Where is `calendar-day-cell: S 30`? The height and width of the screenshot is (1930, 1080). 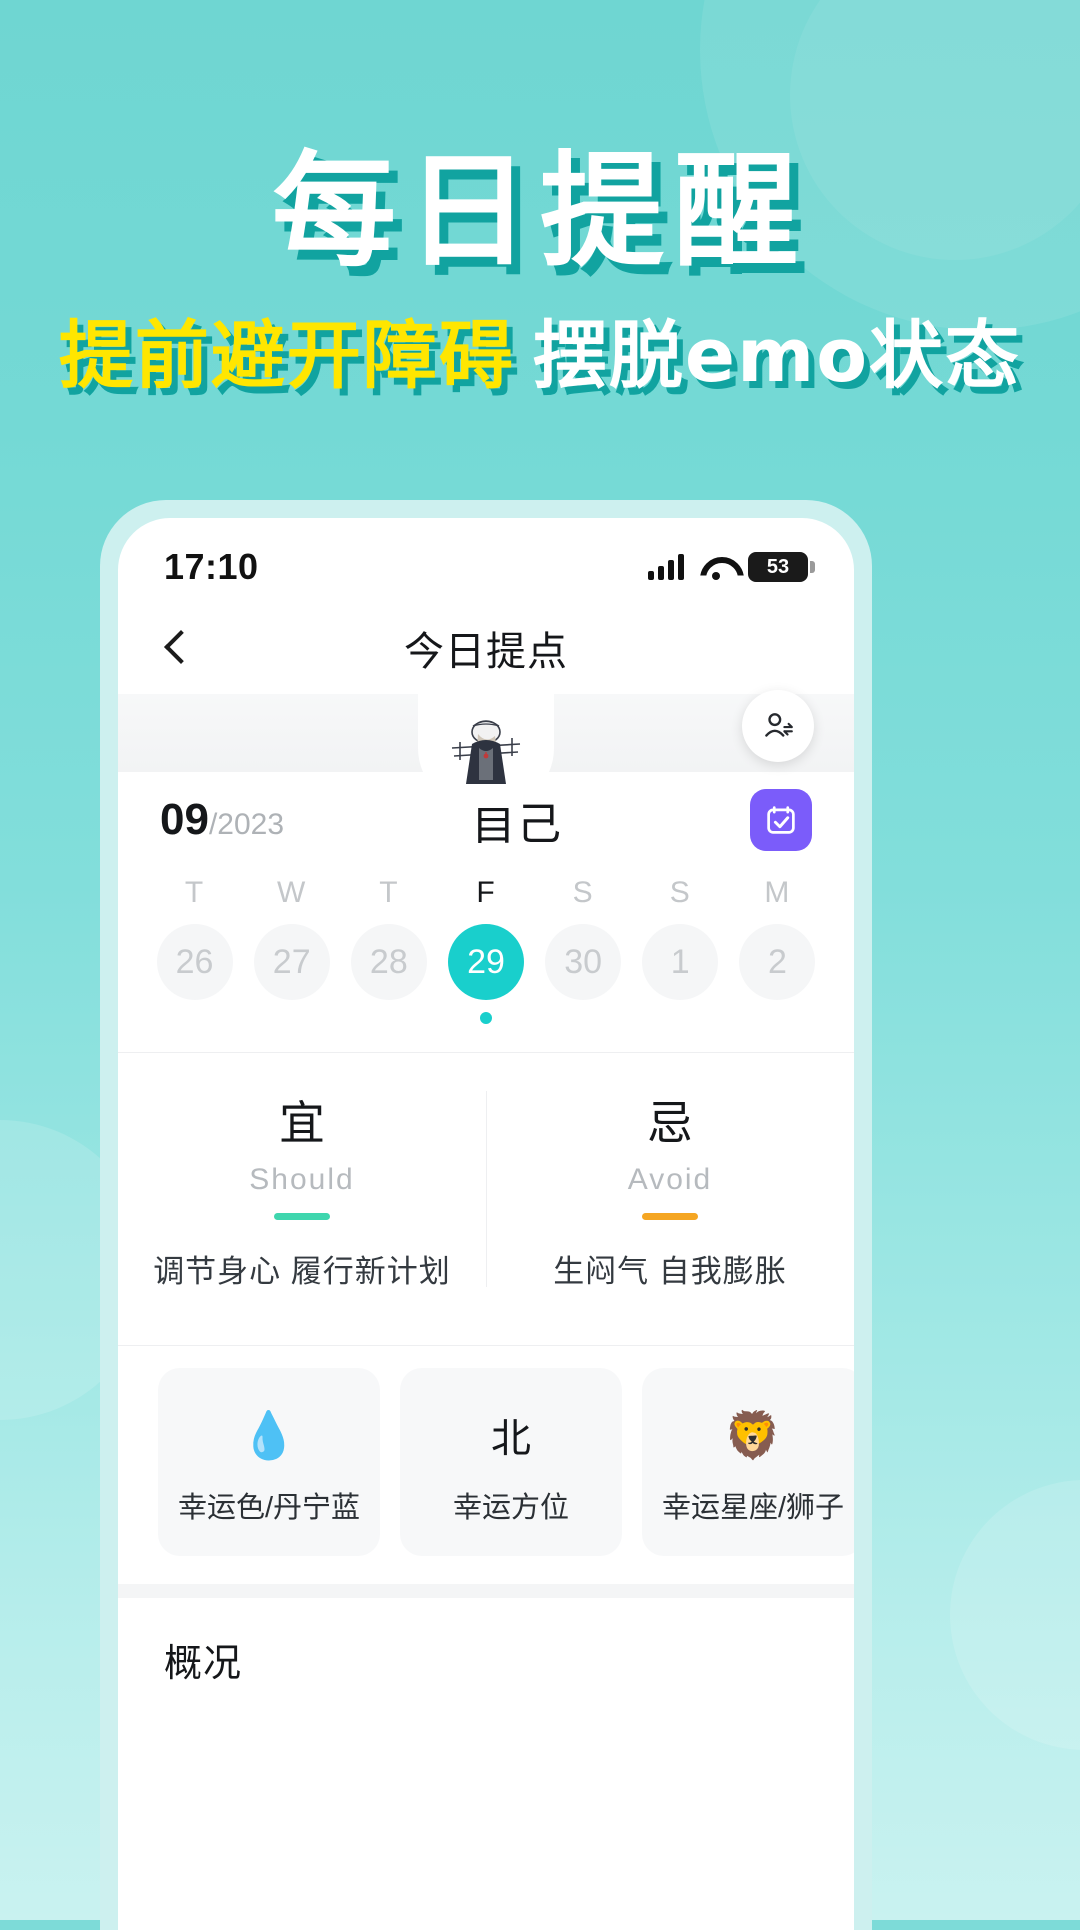 calendar-day-cell: S 30 is located at coordinates (583, 950).